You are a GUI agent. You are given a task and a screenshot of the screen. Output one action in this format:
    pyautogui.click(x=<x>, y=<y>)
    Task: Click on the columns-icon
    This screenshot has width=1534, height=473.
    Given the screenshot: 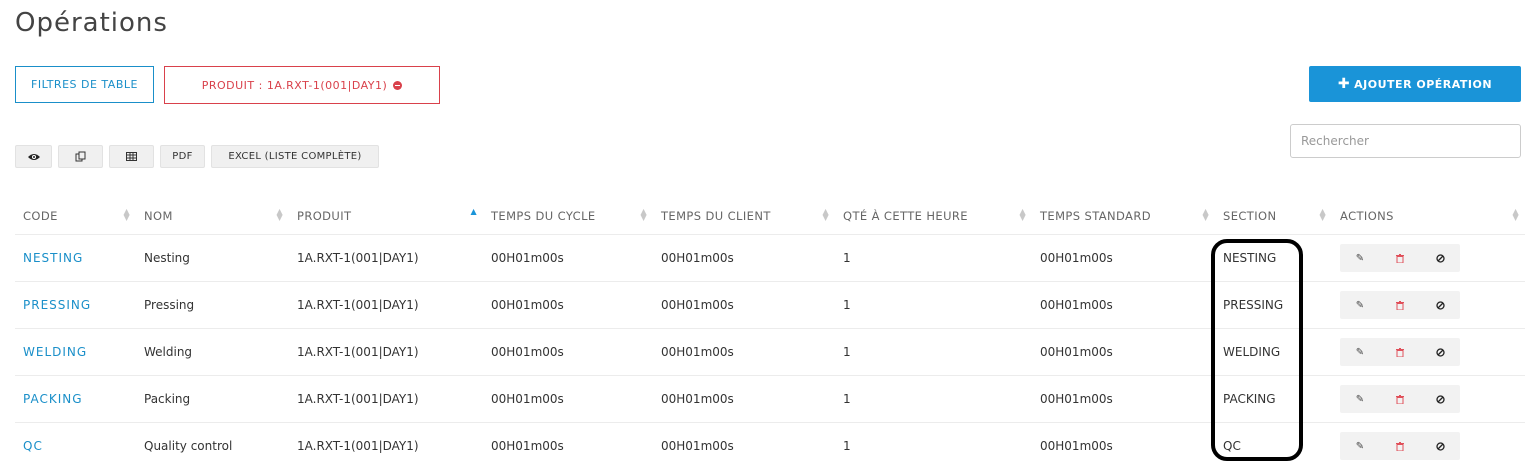 What is the action you would take?
    pyautogui.click(x=131, y=156)
    